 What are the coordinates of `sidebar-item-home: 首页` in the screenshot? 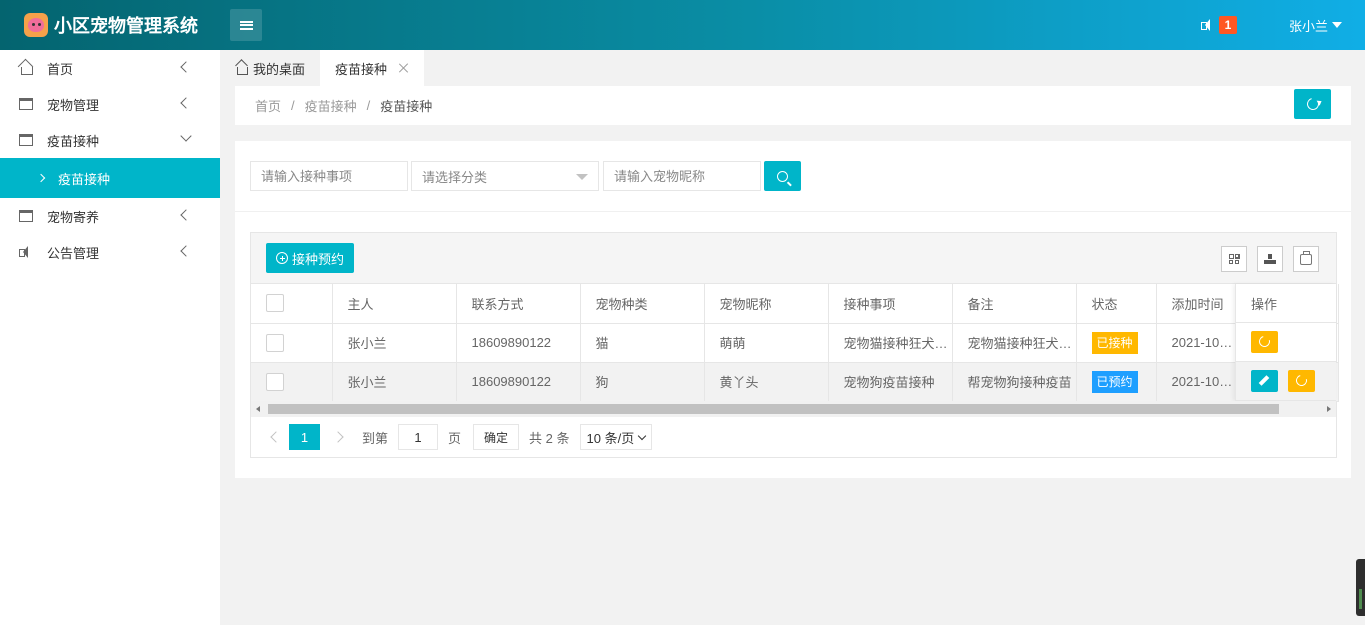 It's located at (110, 68).